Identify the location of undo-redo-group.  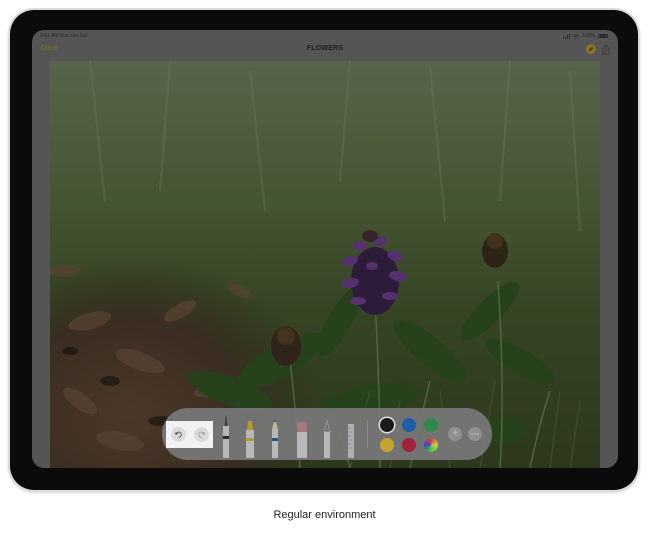
(189, 434).